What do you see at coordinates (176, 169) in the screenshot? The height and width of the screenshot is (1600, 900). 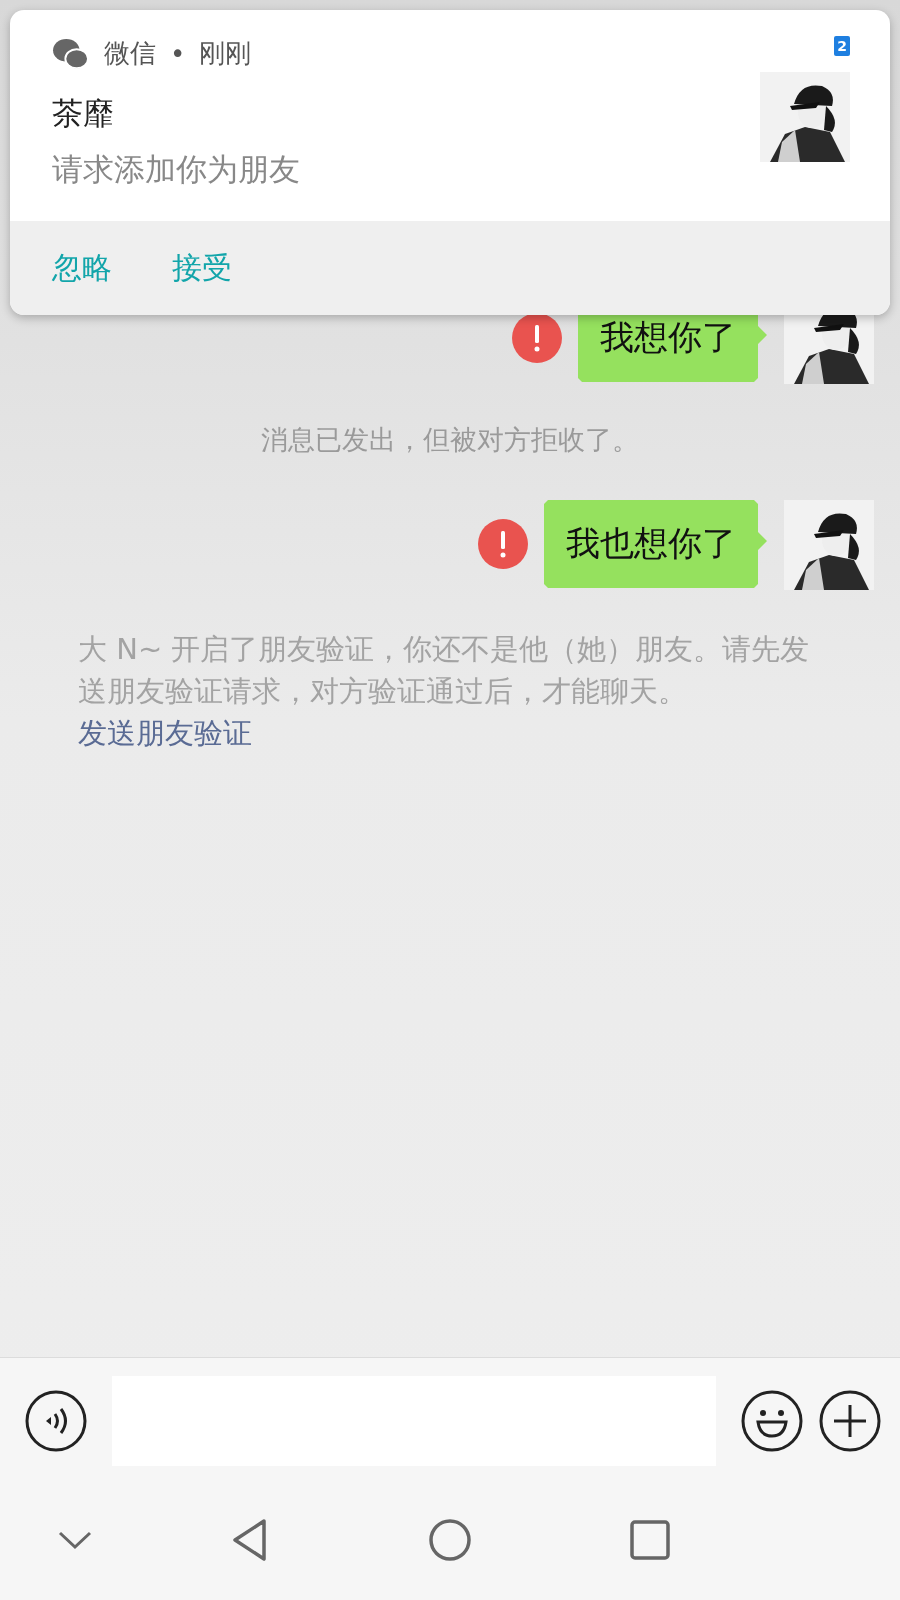 I see `notification-message: 请求添加你为朋友` at bounding box center [176, 169].